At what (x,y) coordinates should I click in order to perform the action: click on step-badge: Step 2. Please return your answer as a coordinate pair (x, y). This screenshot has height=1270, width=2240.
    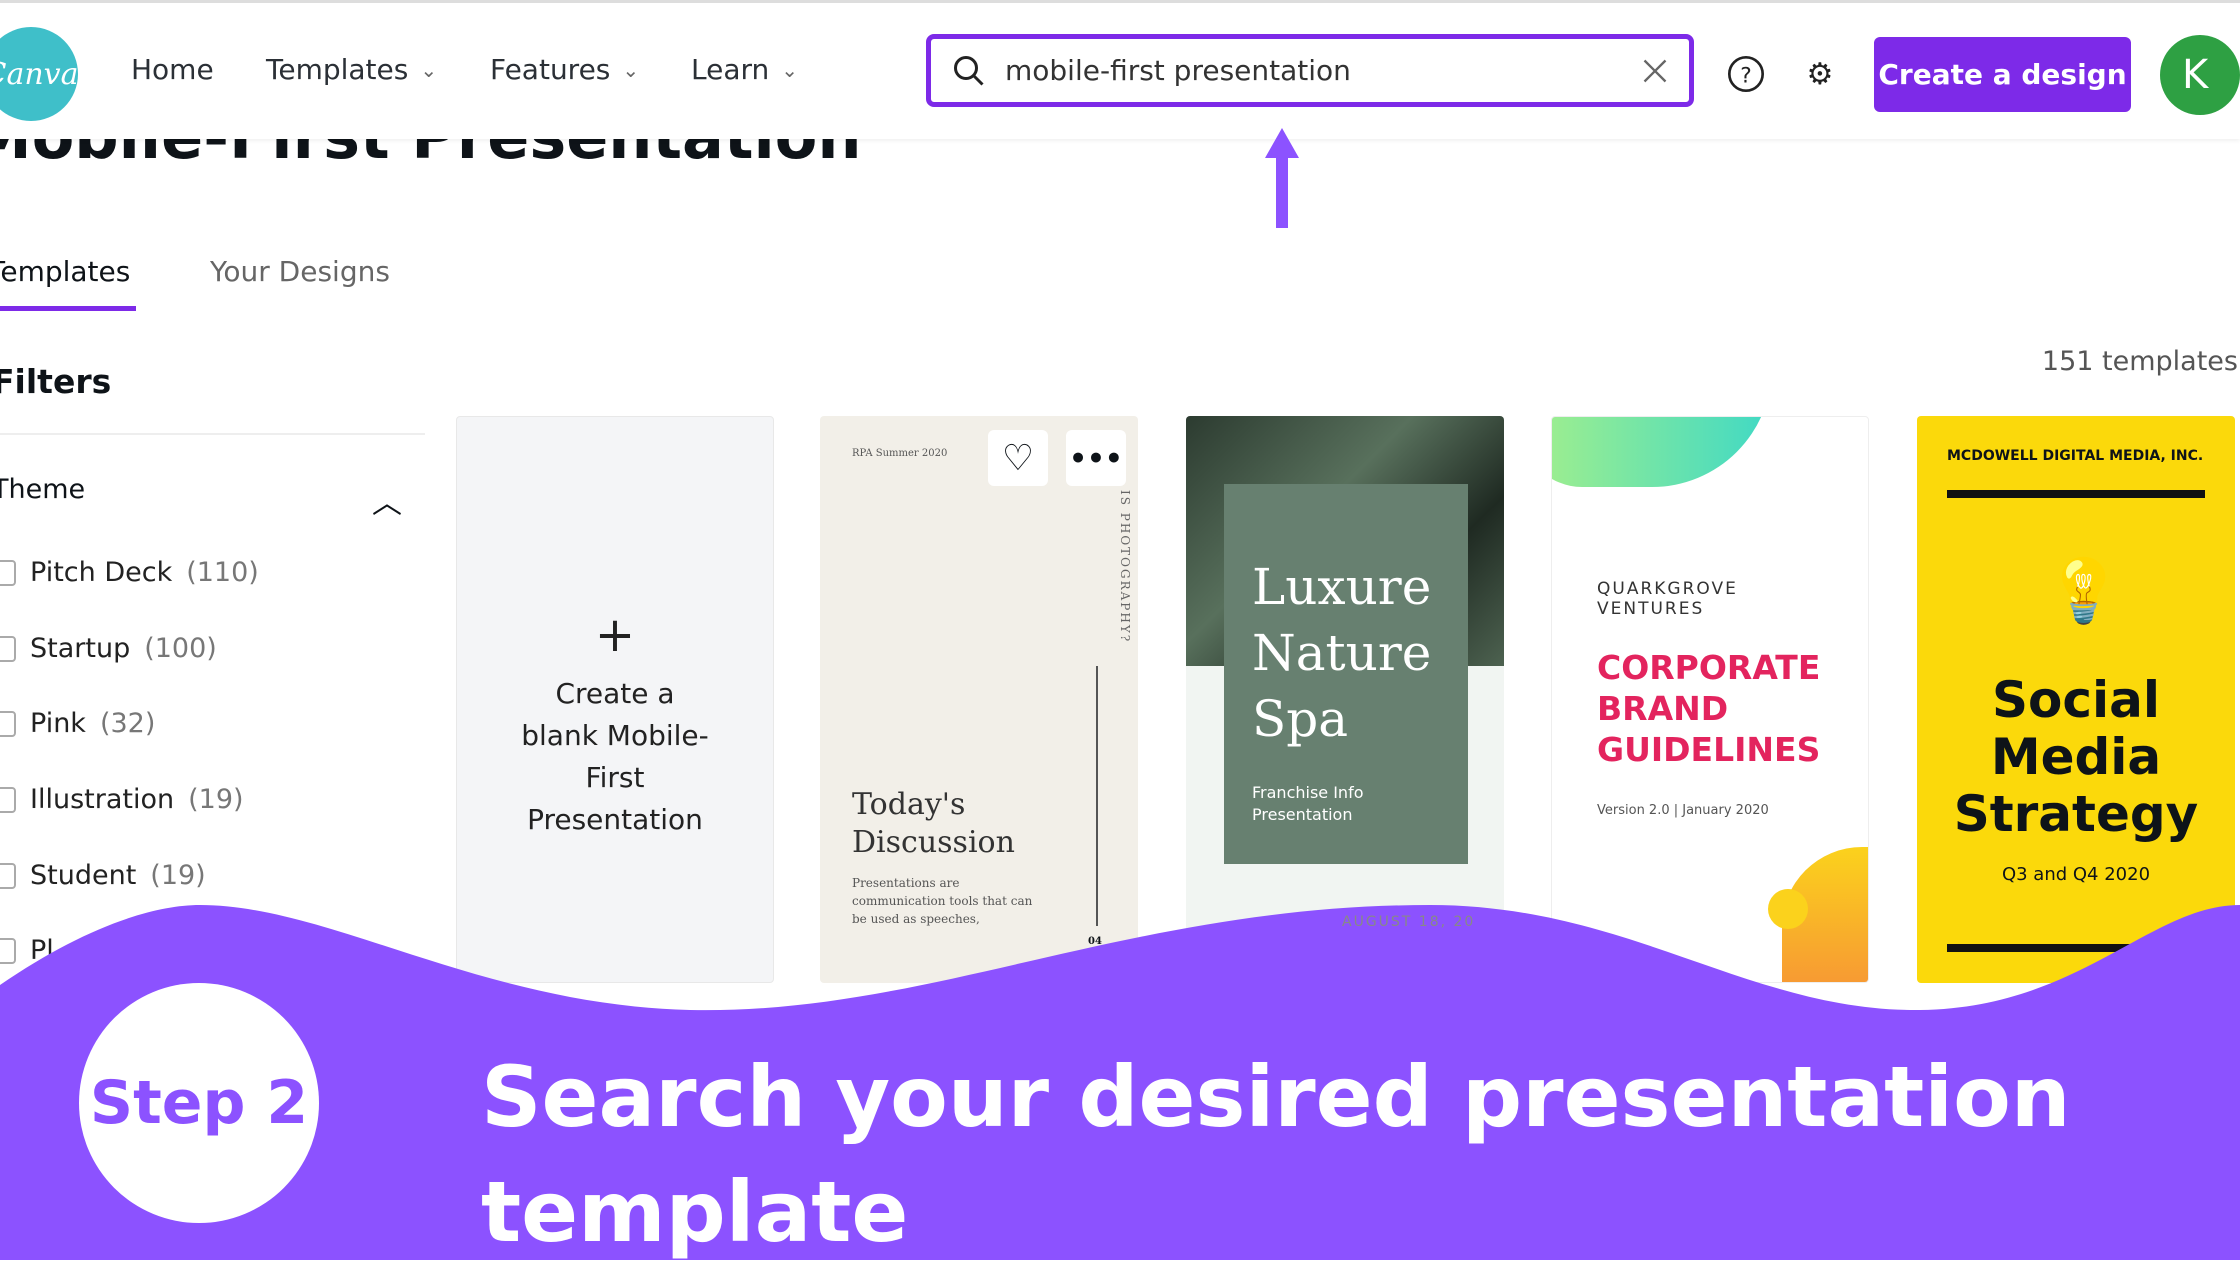
    Looking at the image, I should click on (199, 1103).